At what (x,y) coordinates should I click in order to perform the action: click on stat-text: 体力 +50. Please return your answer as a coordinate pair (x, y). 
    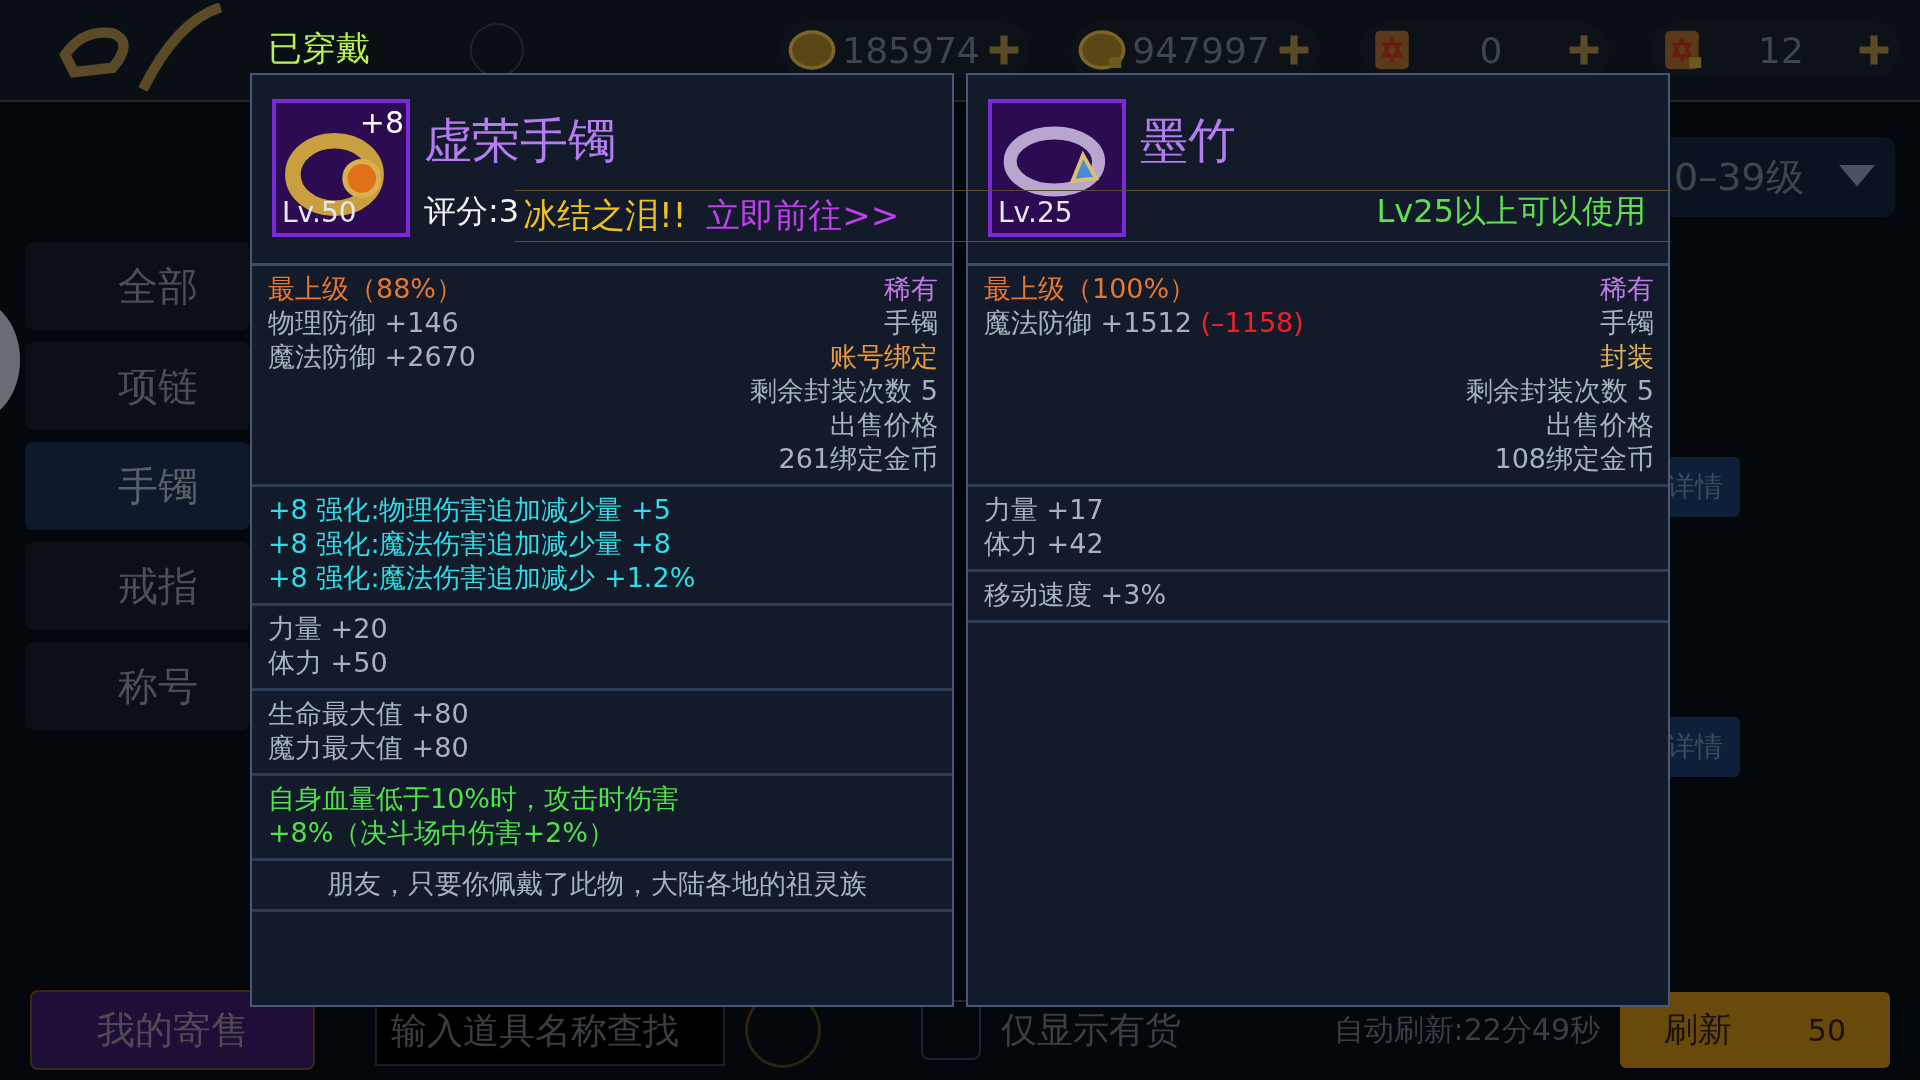
    Looking at the image, I should click on (328, 663).